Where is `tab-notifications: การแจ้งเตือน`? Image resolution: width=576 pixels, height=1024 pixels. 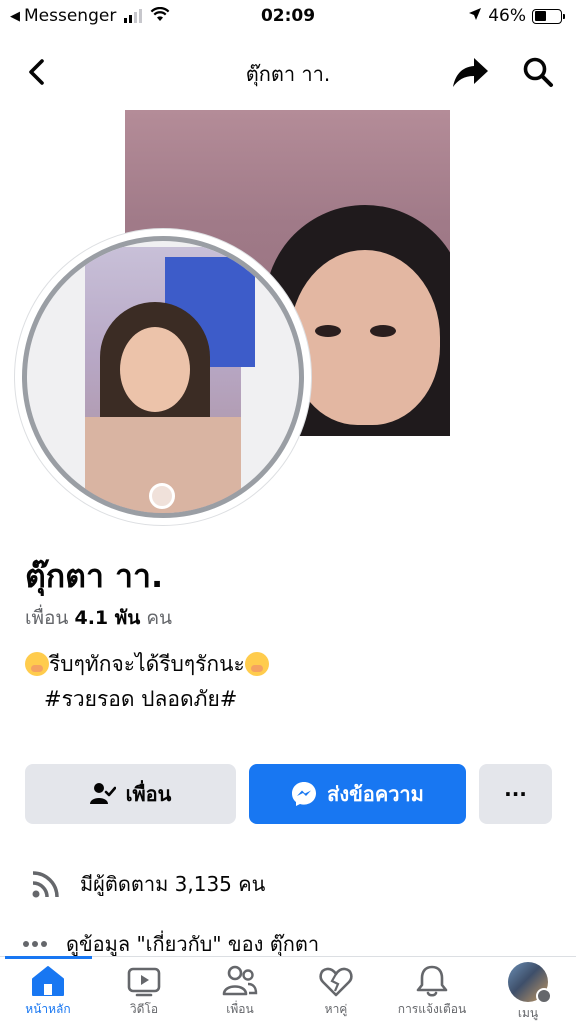 tab-notifications: การแจ้งเตือน is located at coordinates (432, 992).